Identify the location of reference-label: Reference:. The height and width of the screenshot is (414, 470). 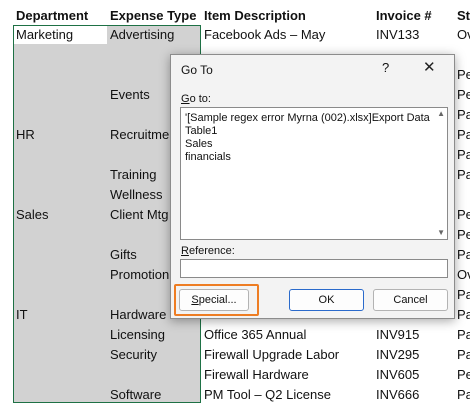
(208, 251).